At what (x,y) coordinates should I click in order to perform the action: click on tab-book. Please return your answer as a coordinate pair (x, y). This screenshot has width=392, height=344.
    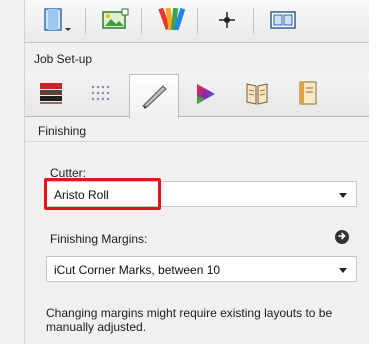
    Looking at the image, I should click on (257, 94).